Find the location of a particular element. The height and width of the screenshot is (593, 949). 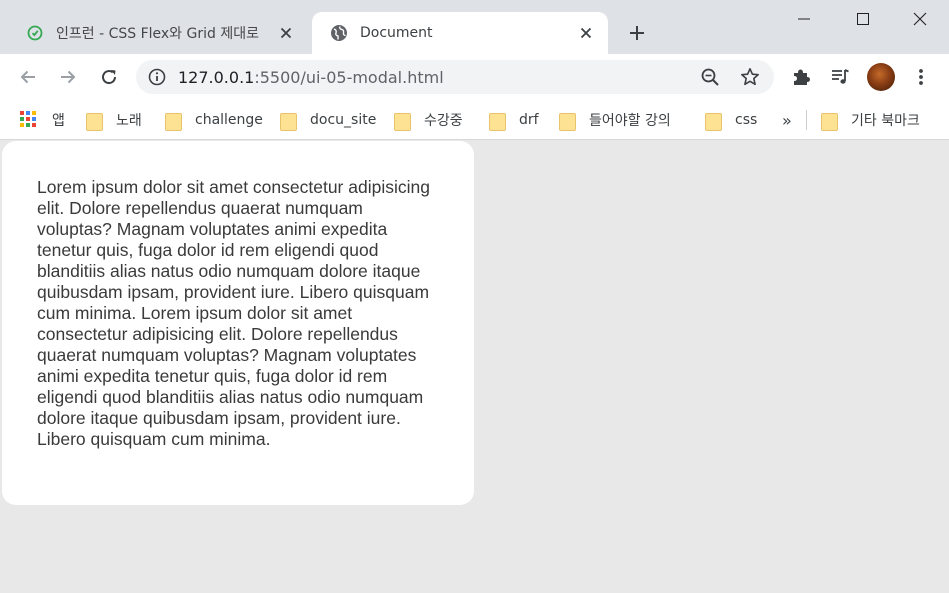

tab-inflearn: 인프런 - CSS Flex와 Grid 제대로 is located at coordinates (158, 33).